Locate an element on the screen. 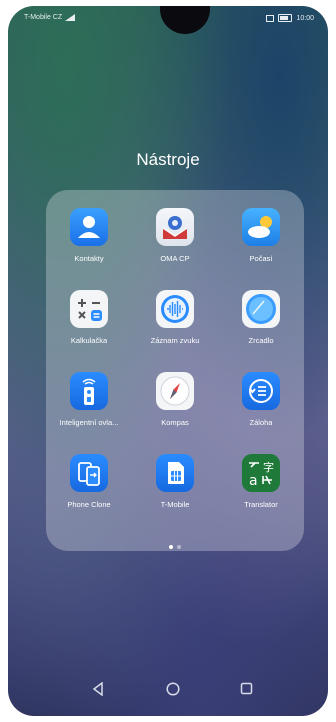  carrier-label: T-Mobile CZ is located at coordinates (43, 17).